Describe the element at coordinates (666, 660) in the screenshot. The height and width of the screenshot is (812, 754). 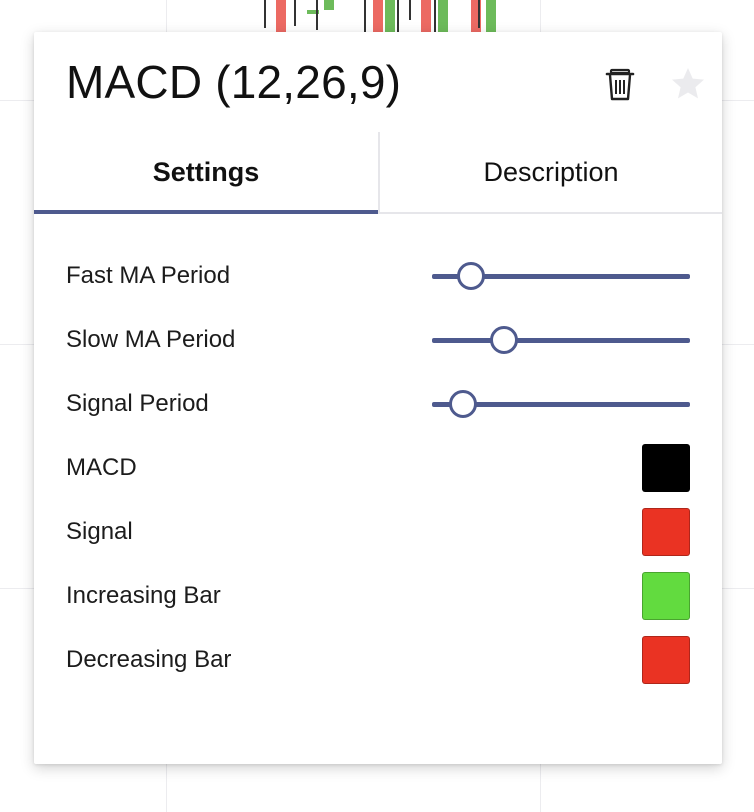
I see `decreasing-bar-color-swatch` at that location.